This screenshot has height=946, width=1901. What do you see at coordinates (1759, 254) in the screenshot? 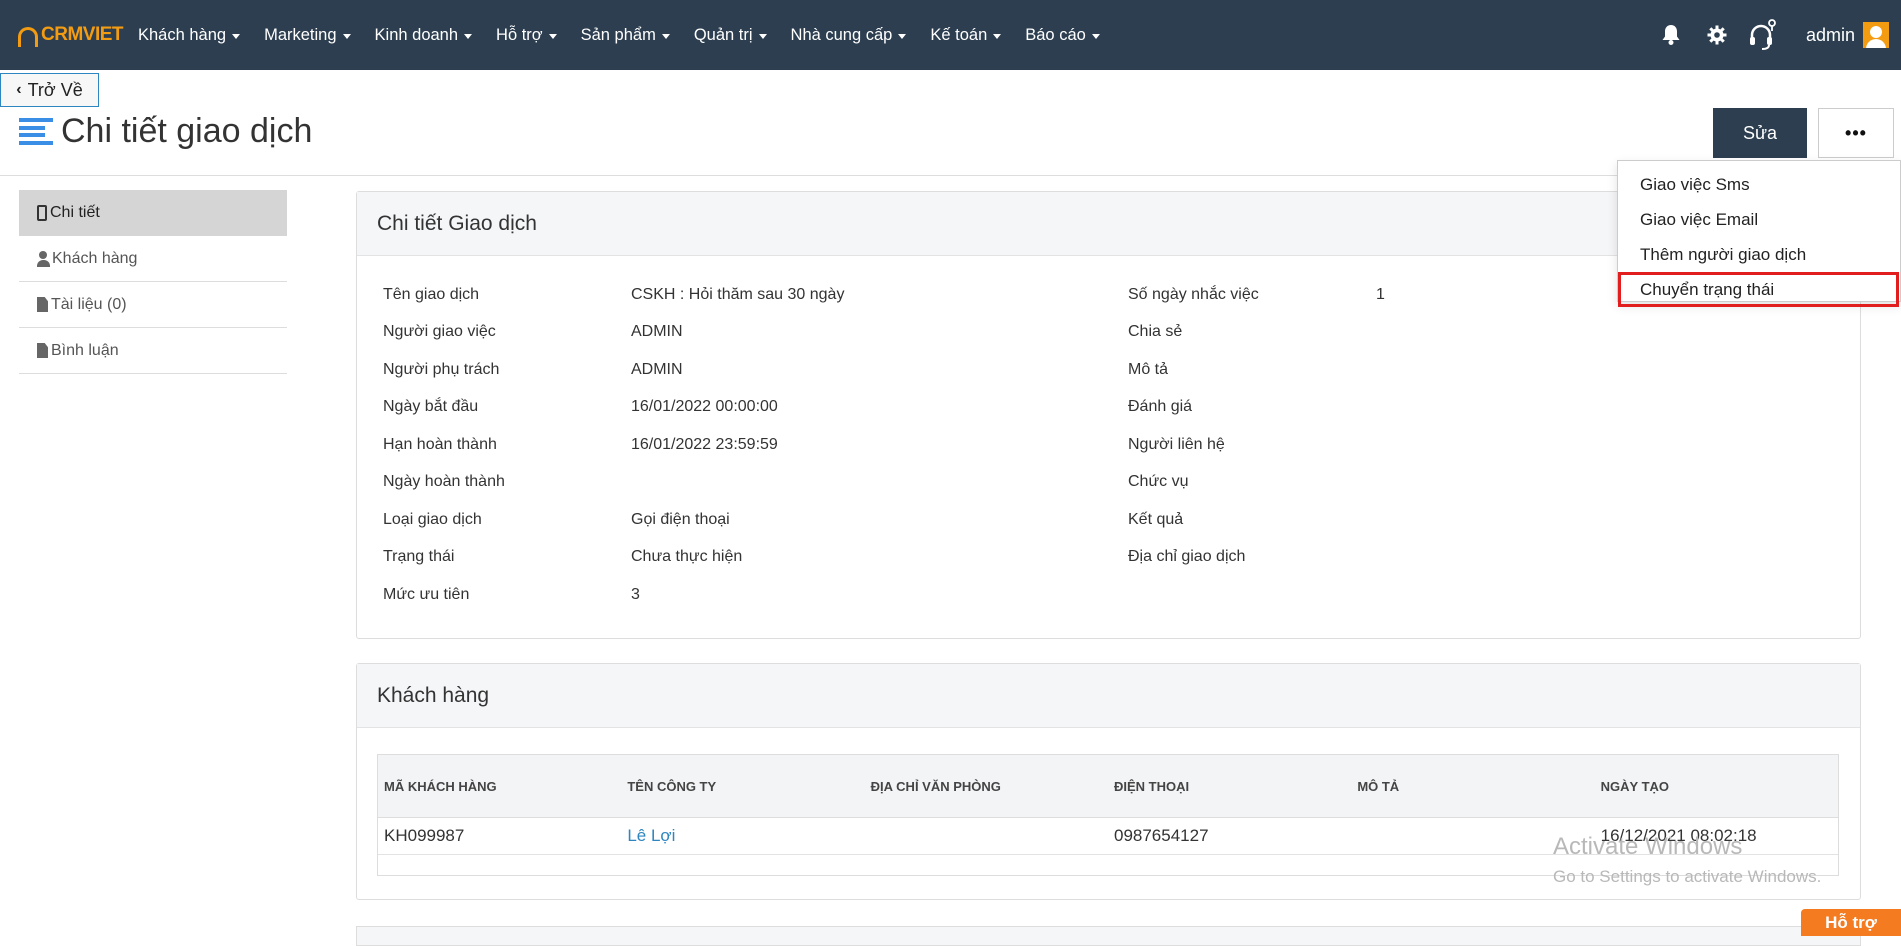
I see `menu-item-add-participant: Thêm người giao dịch` at bounding box center [1759, 254].